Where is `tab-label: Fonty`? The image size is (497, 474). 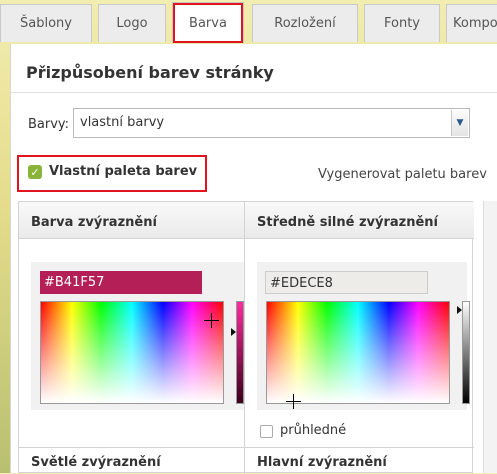
tab-label: Fonty is located at coordinates (402, 23).